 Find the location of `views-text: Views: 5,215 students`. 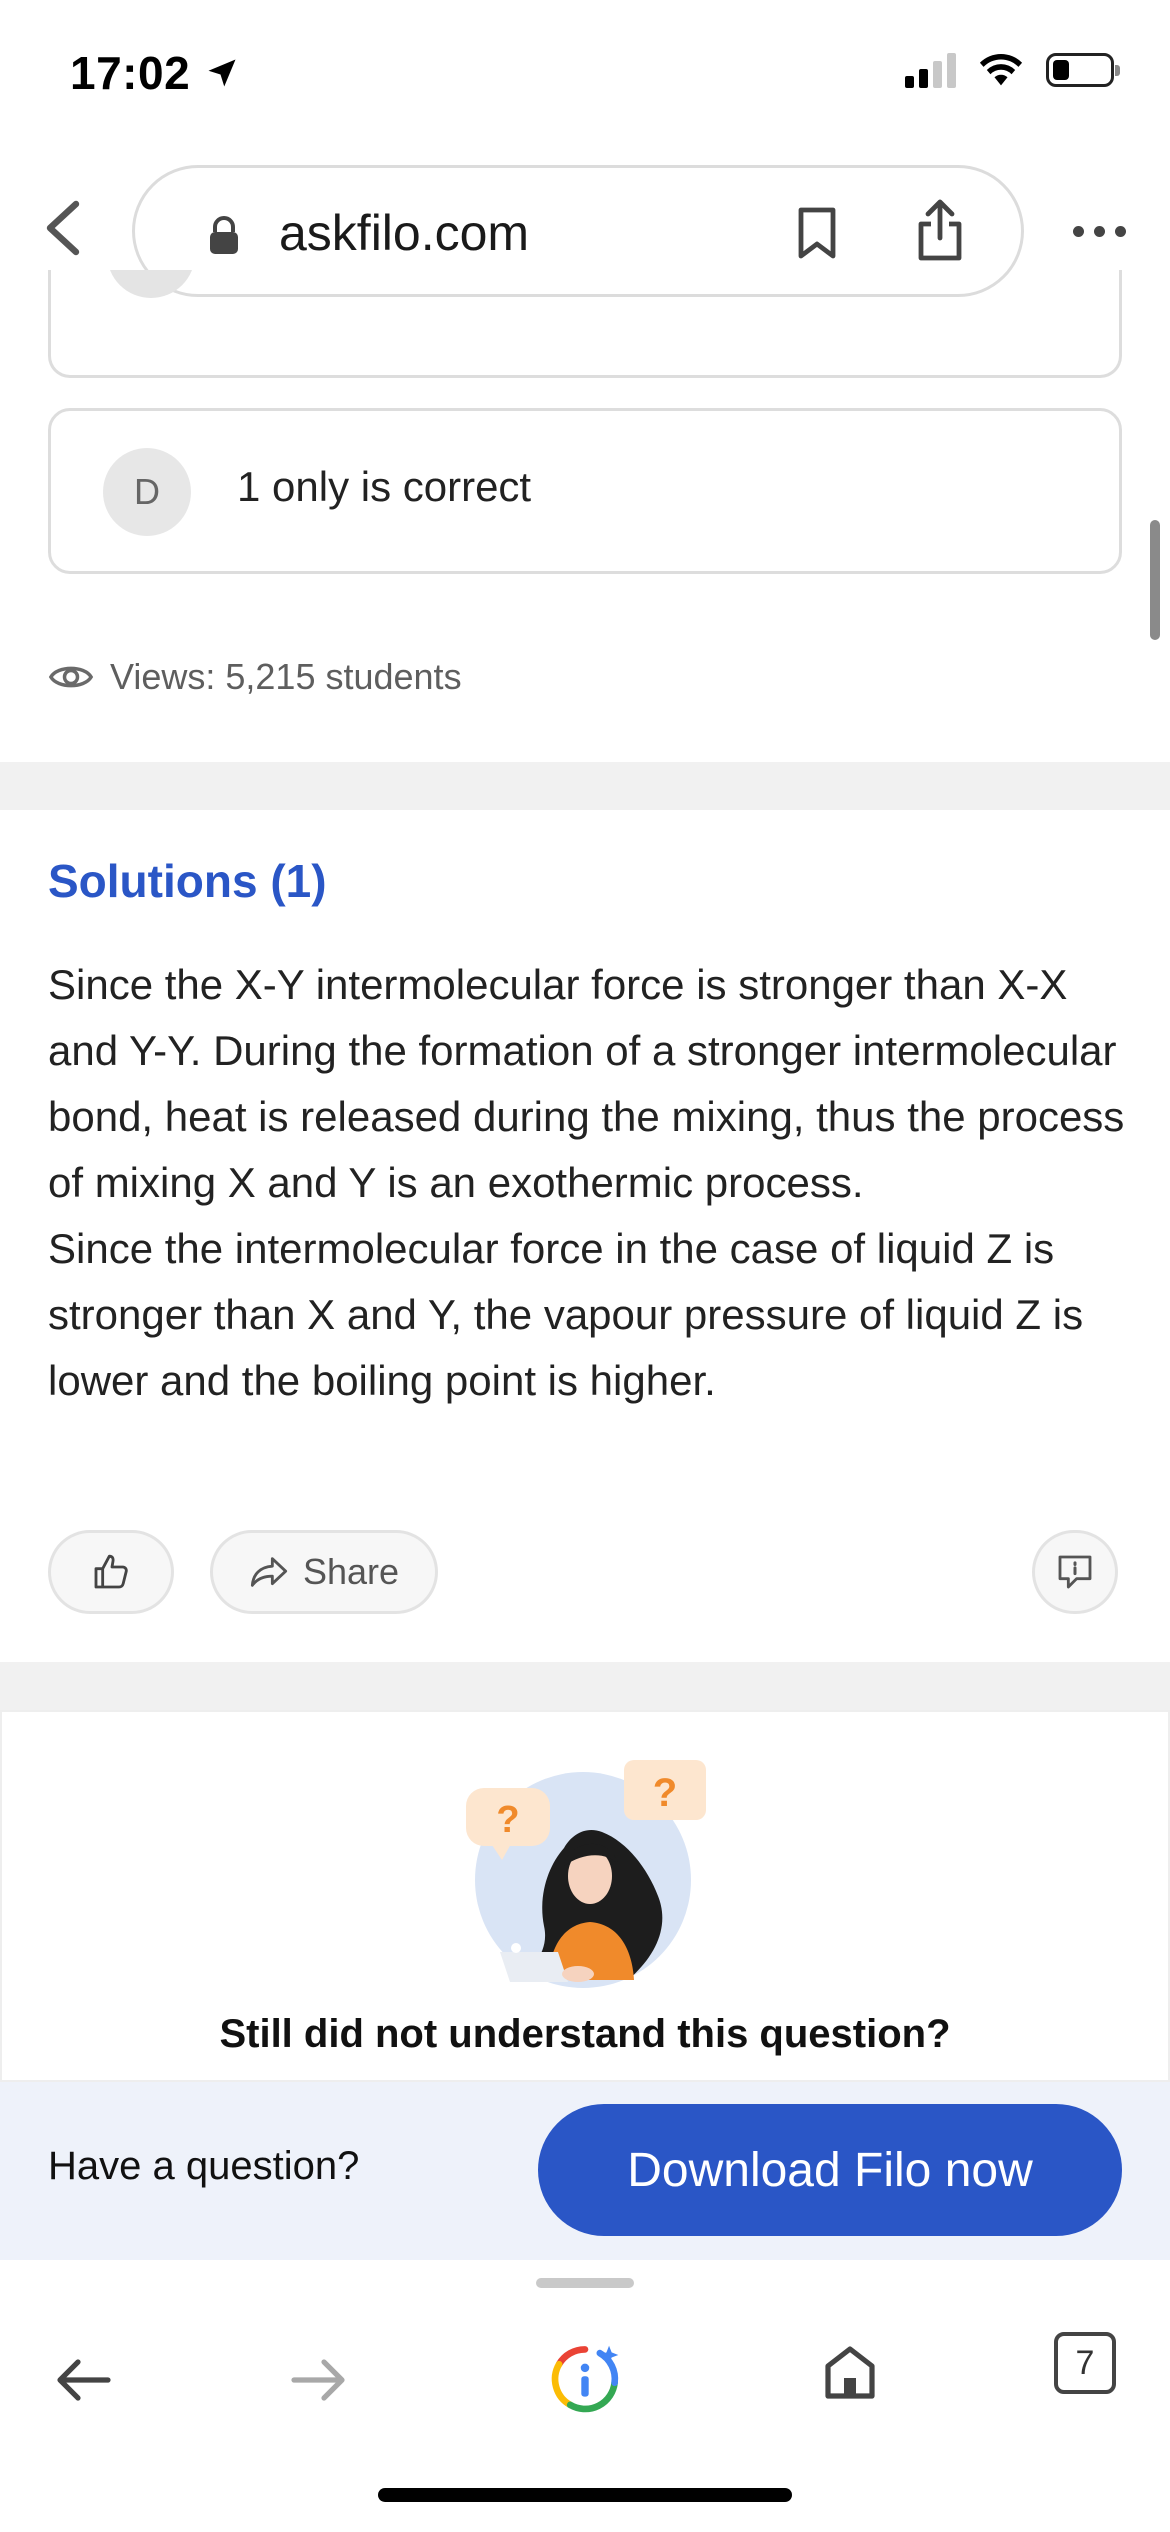

views-text: Views: 5,215 students is located at coordinates (286, 676).